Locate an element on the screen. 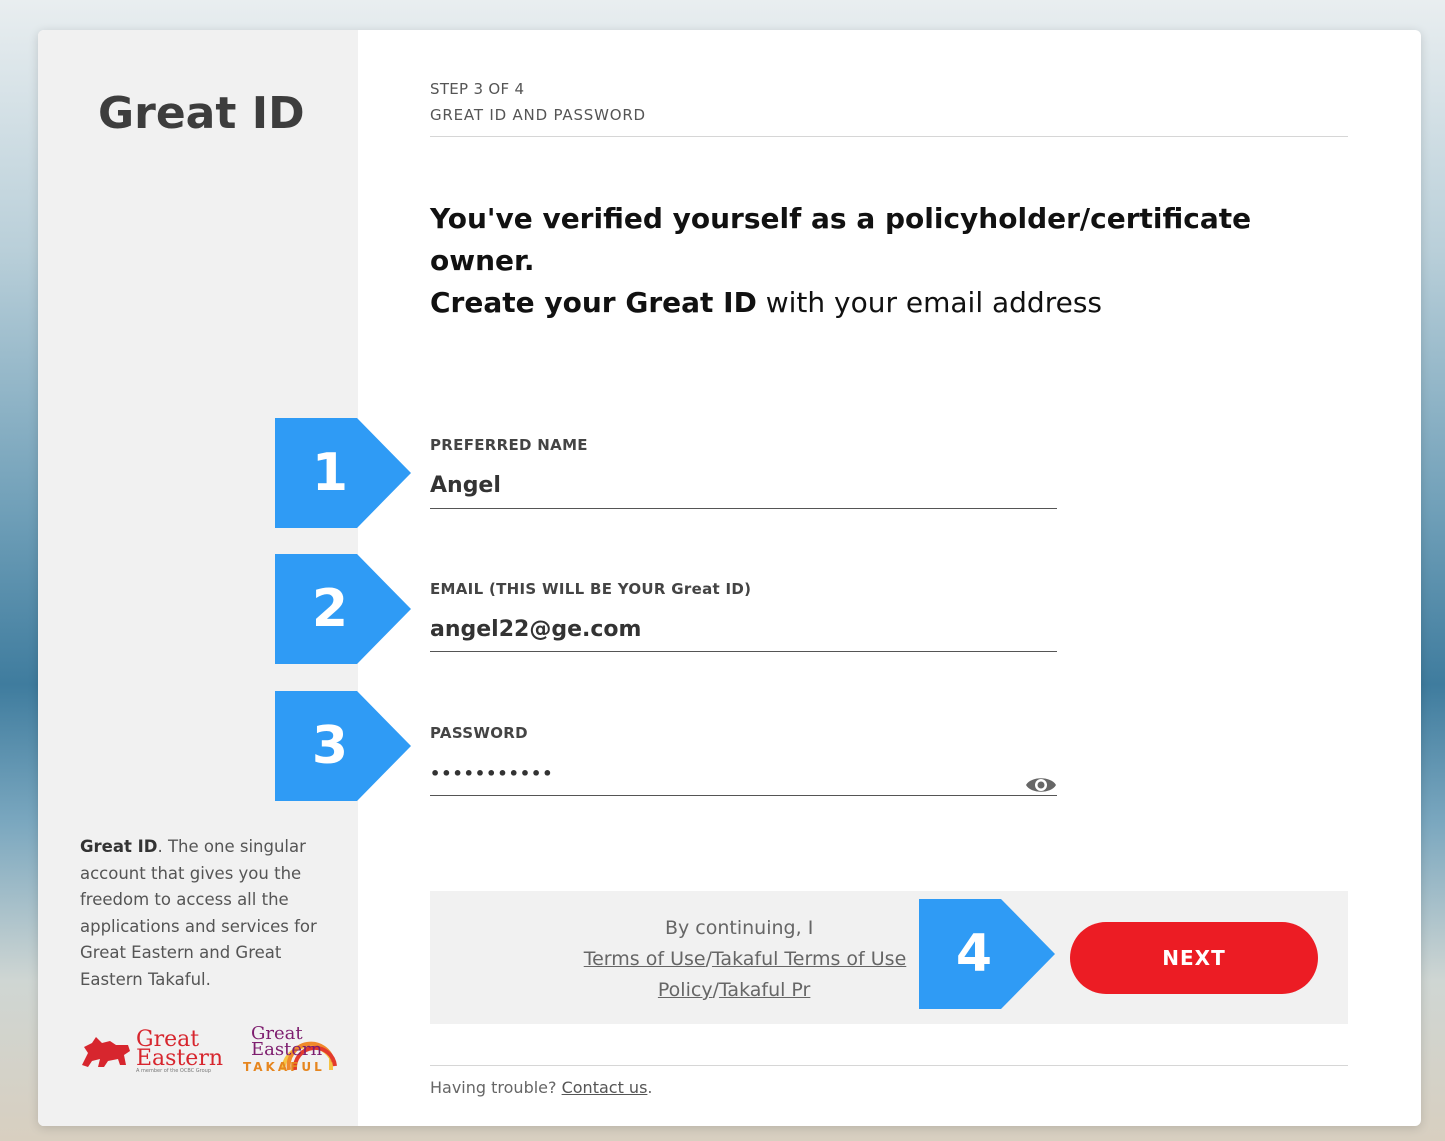 The width and height of the screenshot is (1445, 1141). great-eastern-logo: Great Eastern A member of the OCBC Group is located at coordinates (152, 1051).